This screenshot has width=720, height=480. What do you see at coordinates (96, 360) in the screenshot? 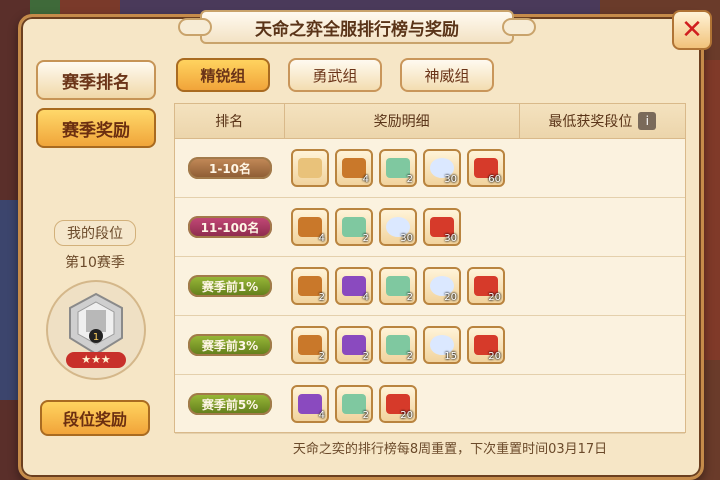
I see `badge-stars: ★★★` at bounding box center [96, 360].